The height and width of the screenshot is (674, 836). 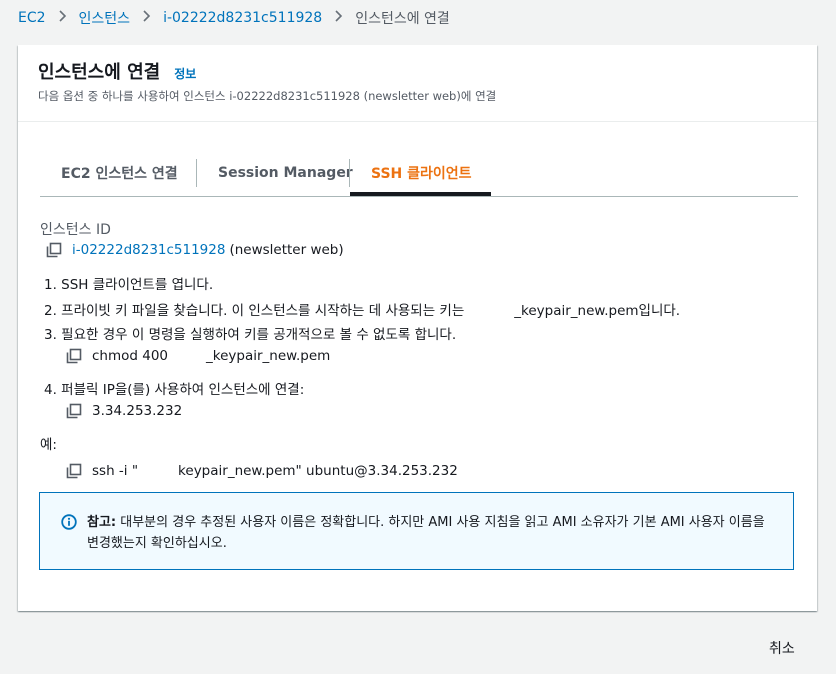 I want to click on instance-name: (newsletter web), so click(x=286, y=250).